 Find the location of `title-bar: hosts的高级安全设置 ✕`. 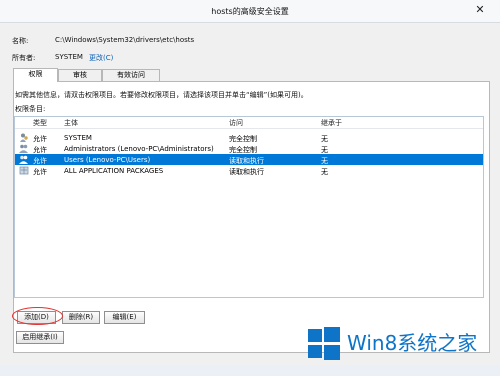

title-bar: hosts的高级安全设置 ✕ is located at coordinates (250, 11).